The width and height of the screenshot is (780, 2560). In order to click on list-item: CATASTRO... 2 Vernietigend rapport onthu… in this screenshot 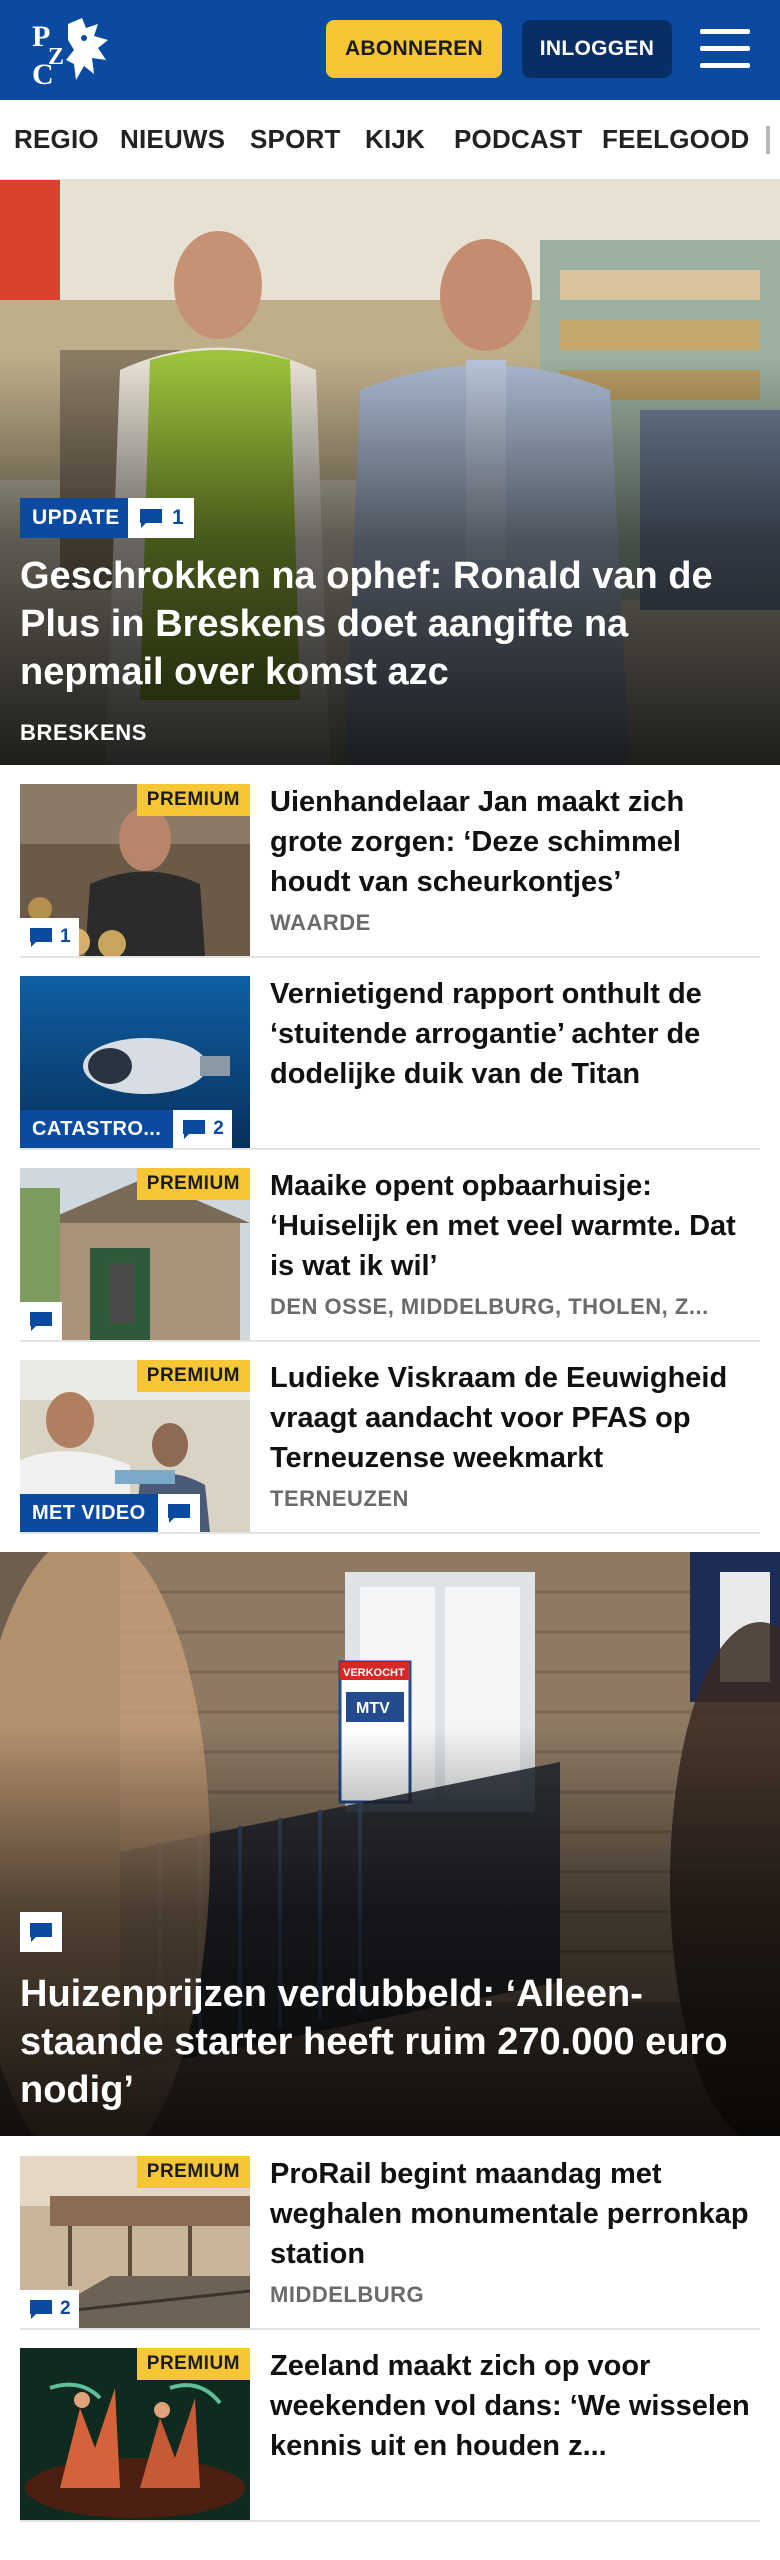, I will do `click(390, 1062)`.